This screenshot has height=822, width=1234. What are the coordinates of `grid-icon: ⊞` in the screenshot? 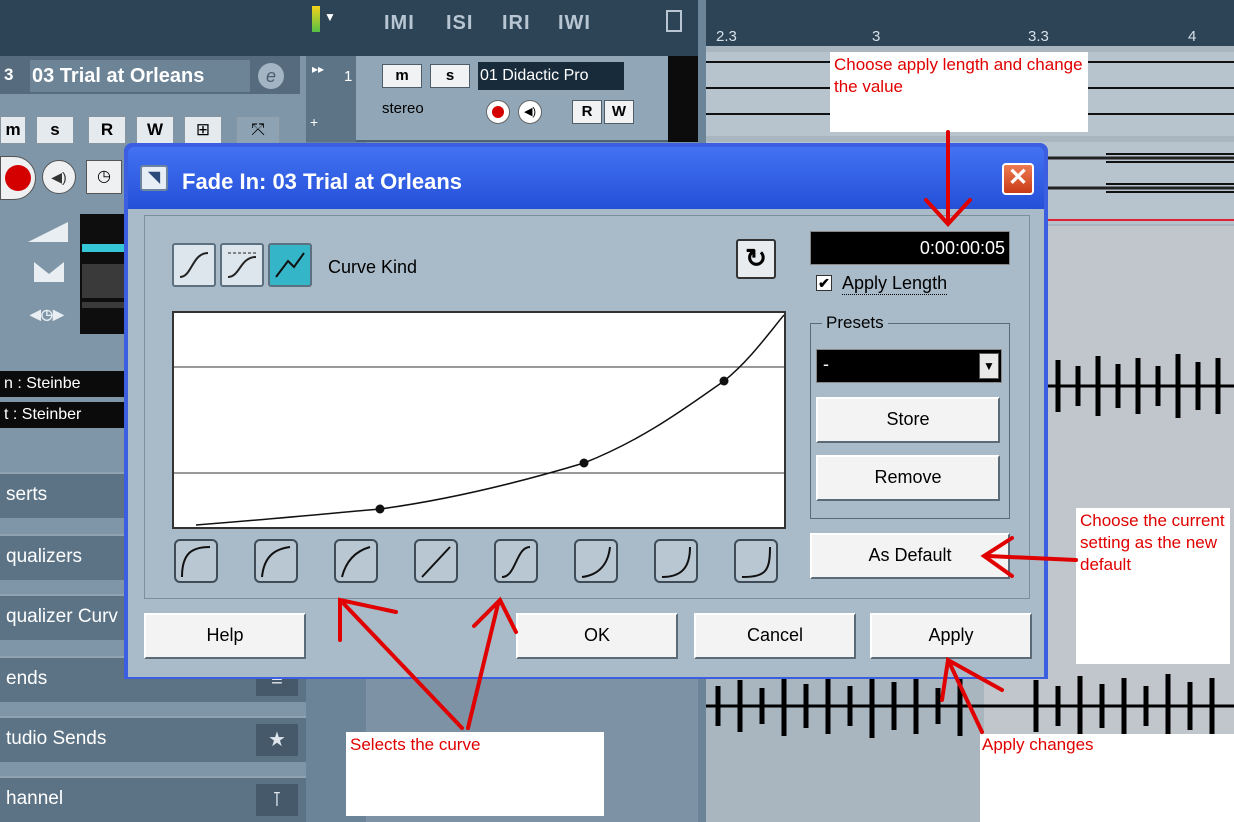 It's located at (203, 130).